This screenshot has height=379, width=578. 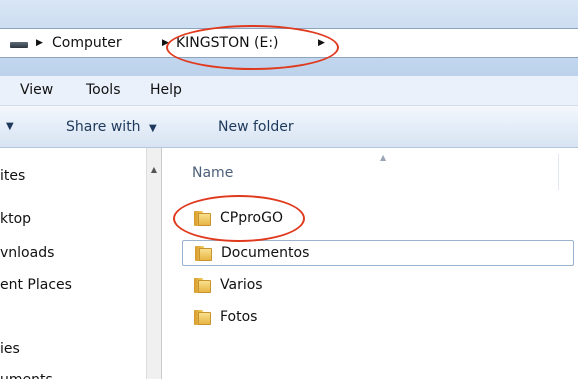 I want to click on breadcrumb-arrow-icon: ▶, so click(x=39, y=43).